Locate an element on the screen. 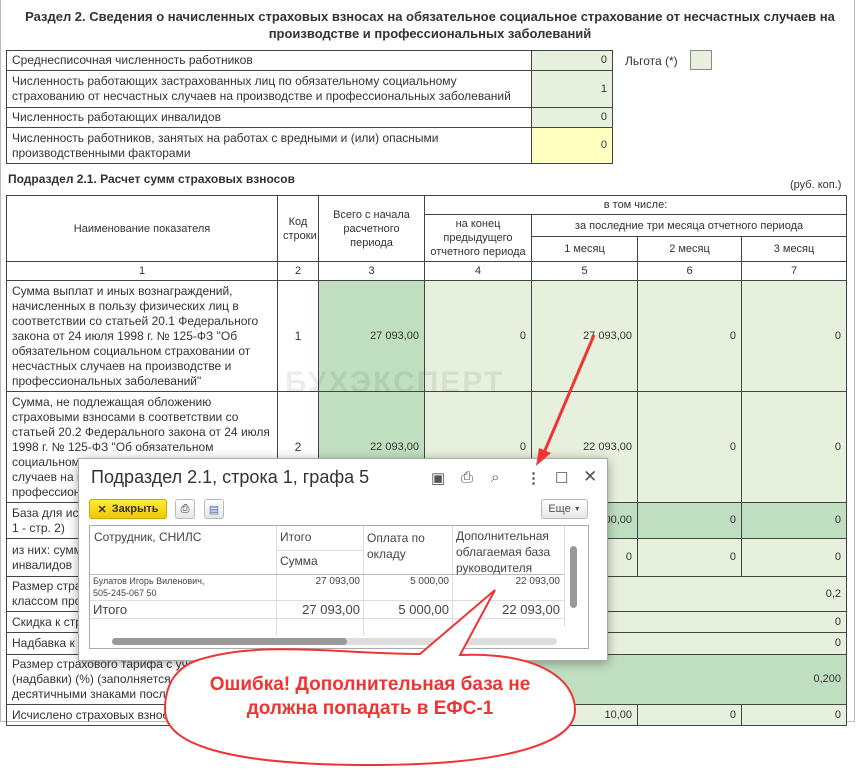 Image resolution: width=860 pixels, height=770 pixels. arrow-head is located at coordinates (543, 457).